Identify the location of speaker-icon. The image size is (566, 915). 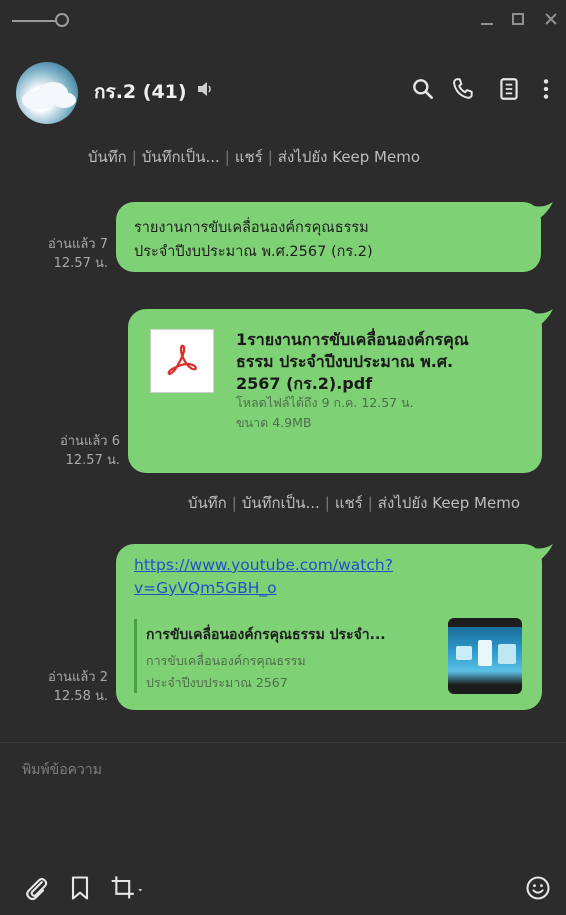
(205, 89).